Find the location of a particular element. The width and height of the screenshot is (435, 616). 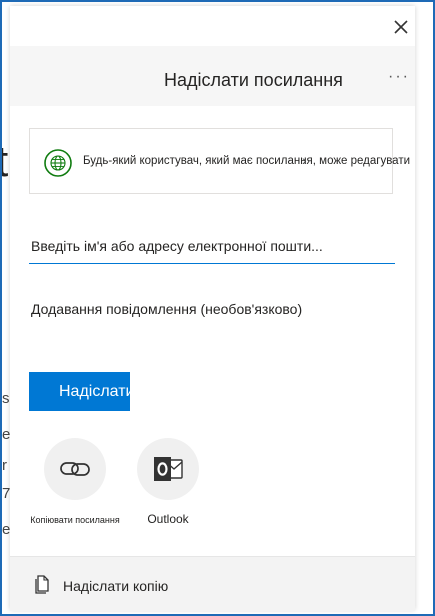

dialog-topbar is located at coordinates (212, 26).